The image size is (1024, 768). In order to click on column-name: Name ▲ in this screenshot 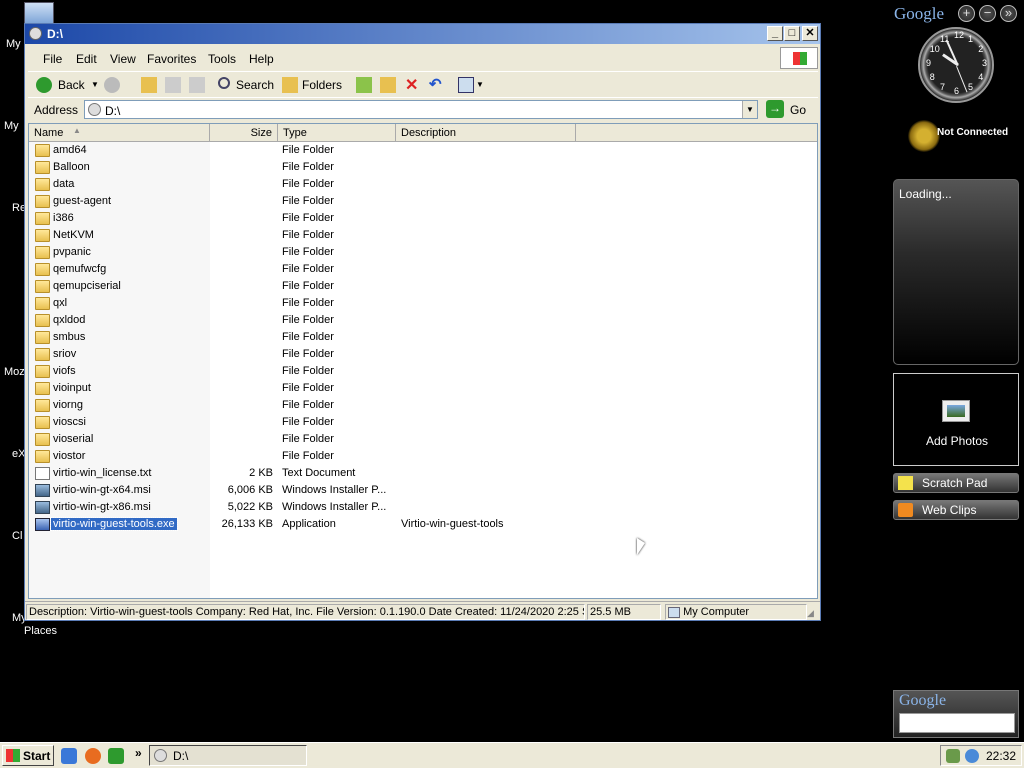, I will do `click(119, 133)`.